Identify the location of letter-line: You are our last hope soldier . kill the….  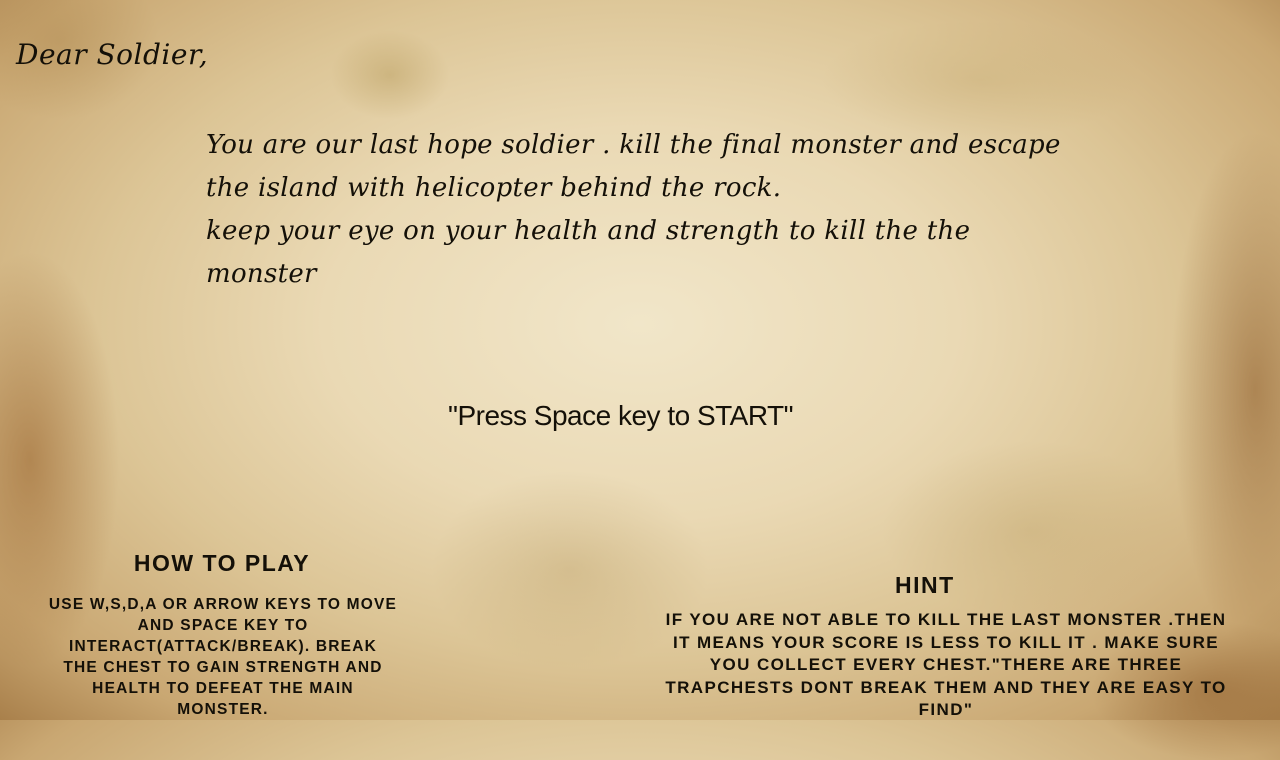
(633, 145).